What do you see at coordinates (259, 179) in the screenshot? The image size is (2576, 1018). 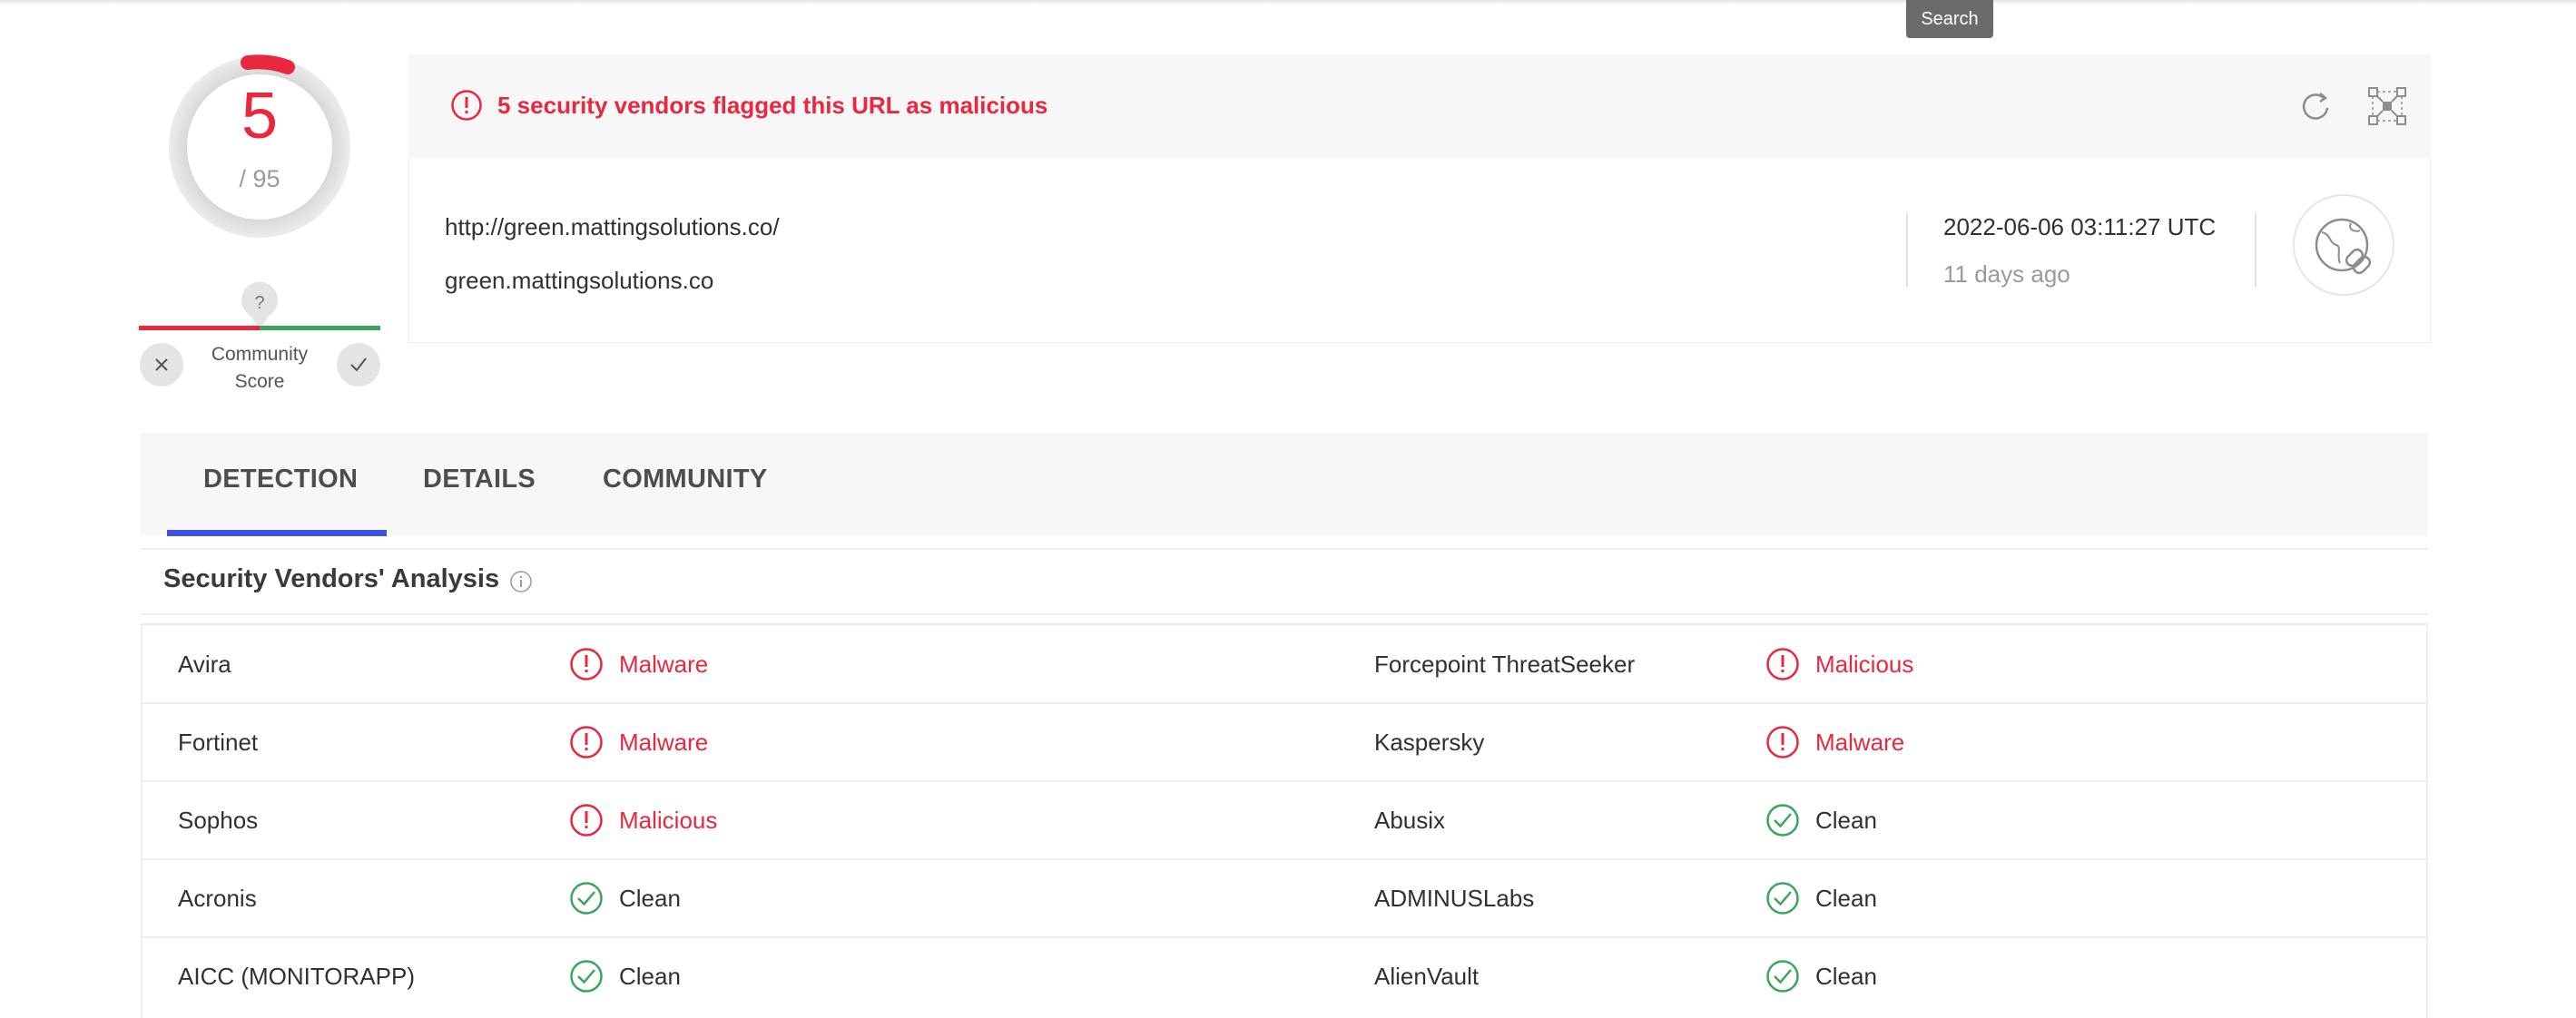 I see `detection-total: / 95` at bounding box center [259, 179].